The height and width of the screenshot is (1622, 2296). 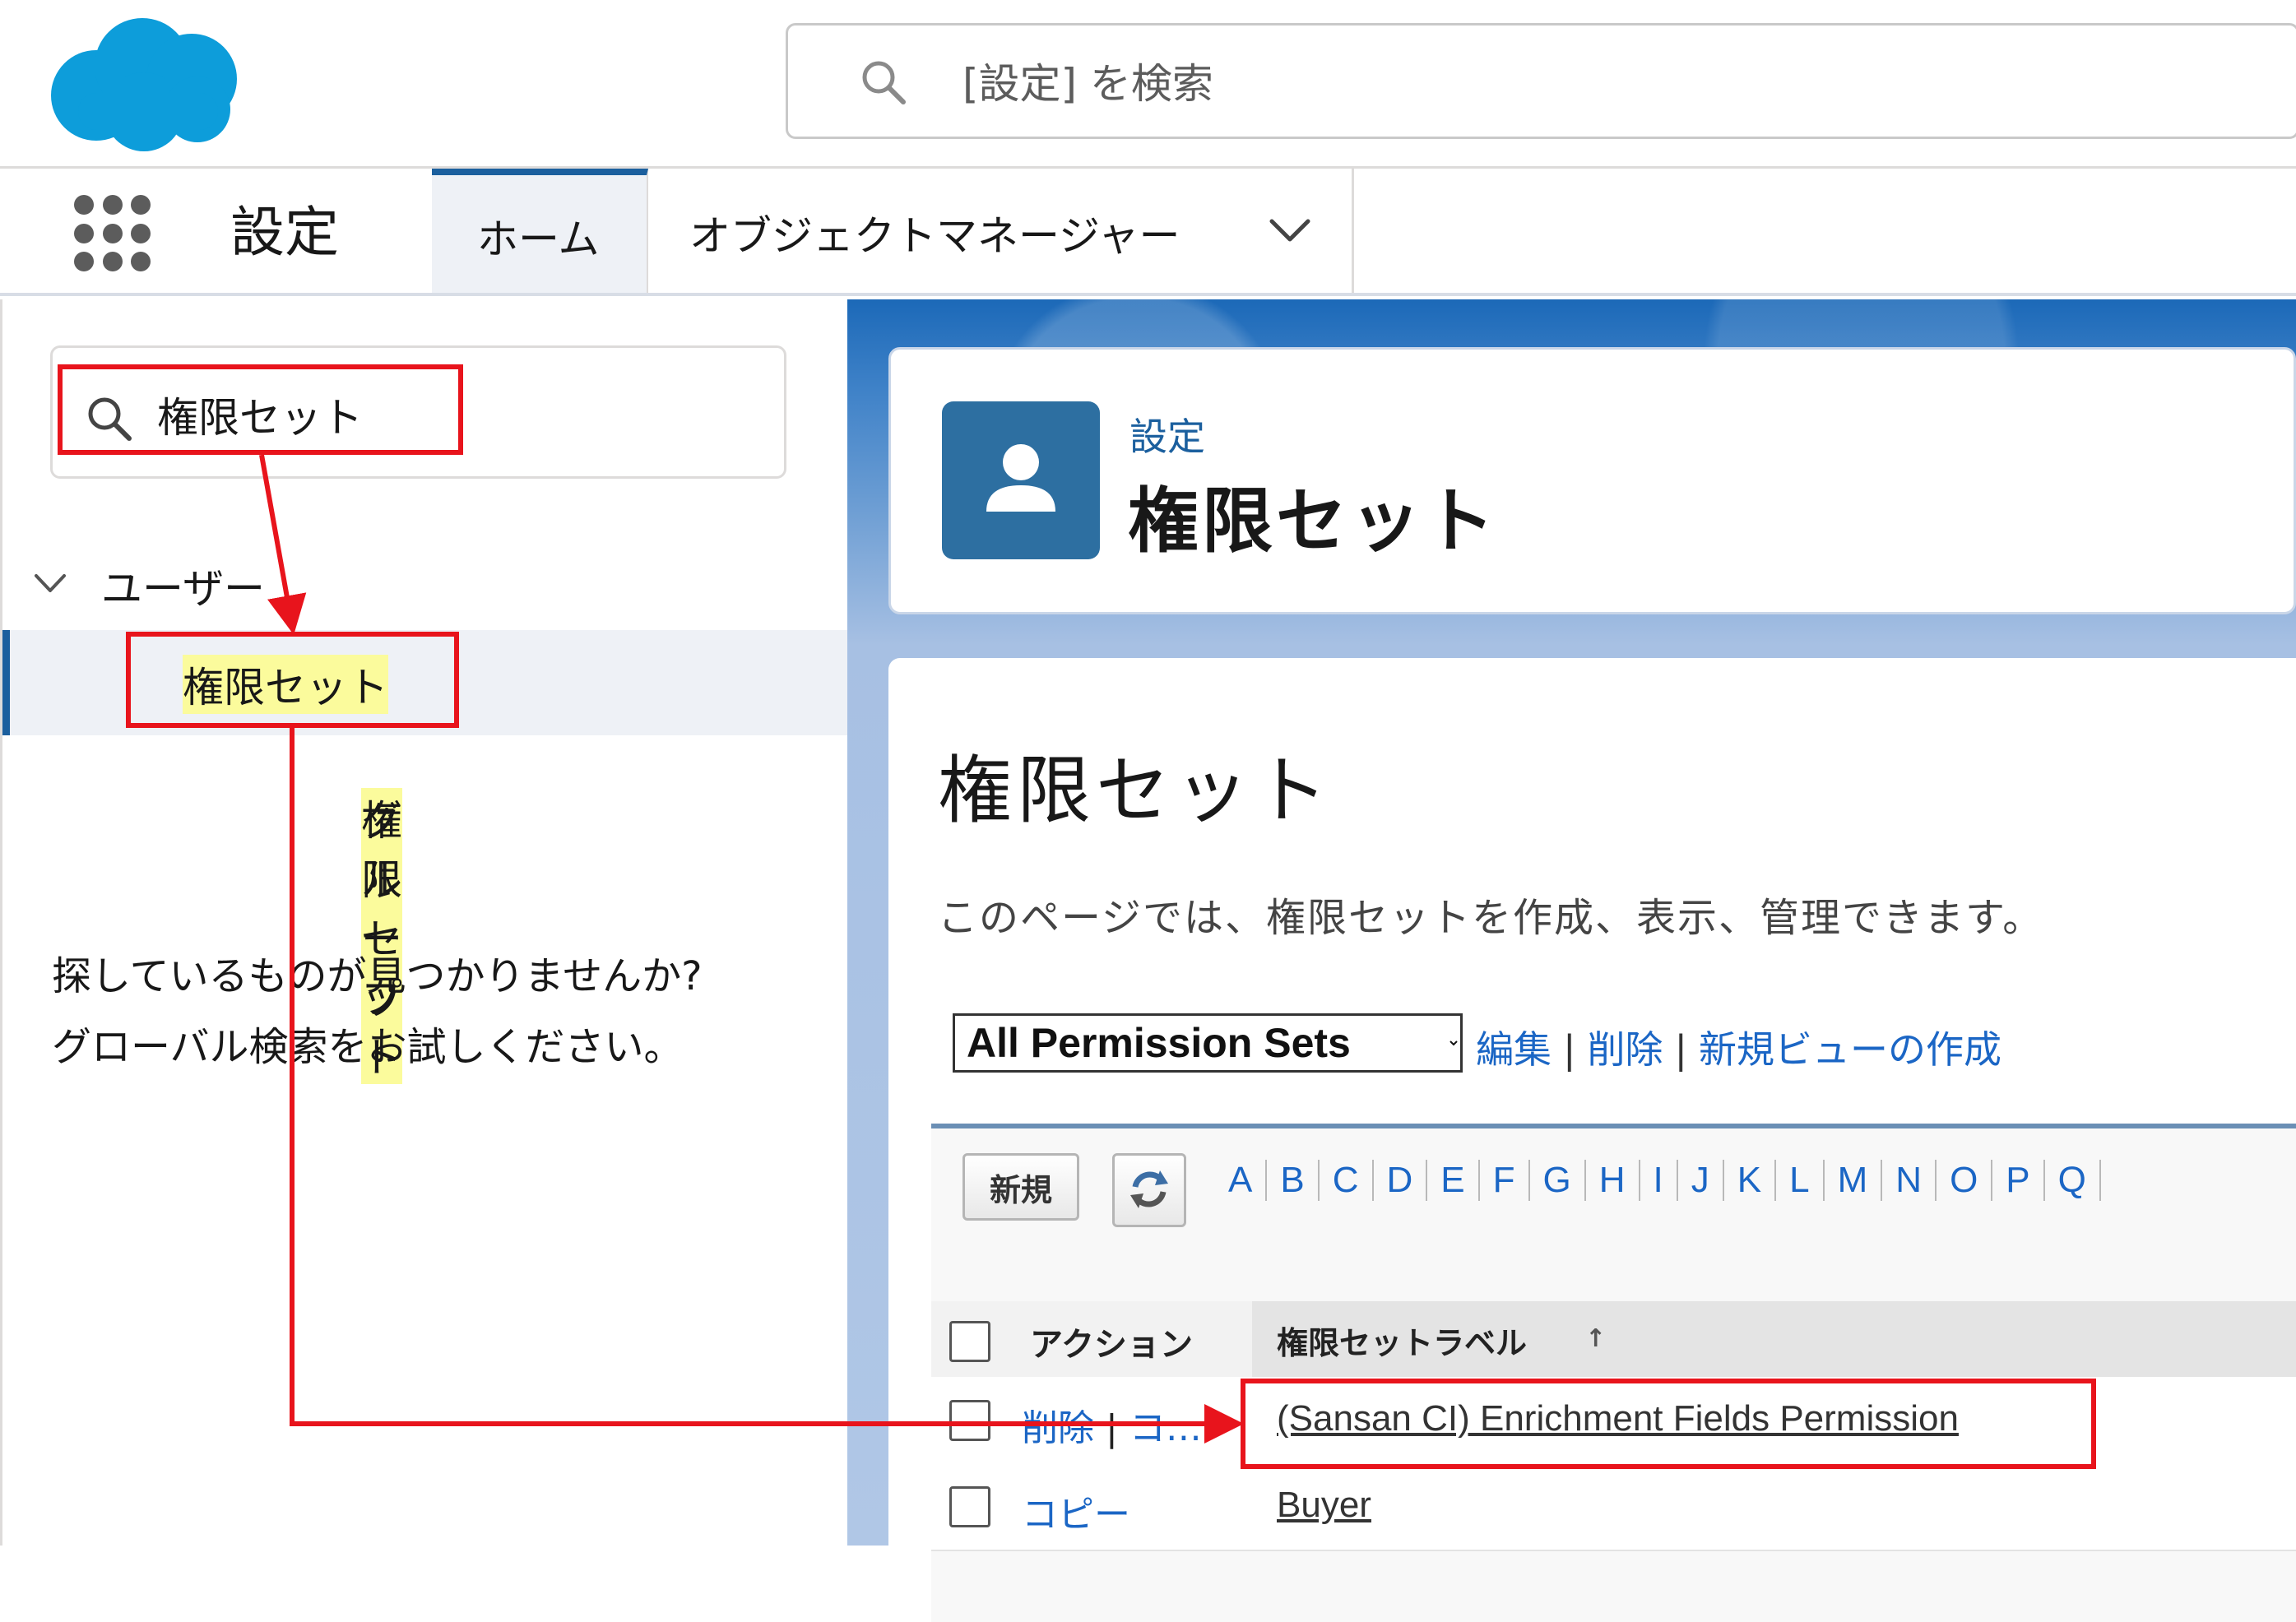 I want to click on page-title: 権限セット, so click(x=1135, y=791).